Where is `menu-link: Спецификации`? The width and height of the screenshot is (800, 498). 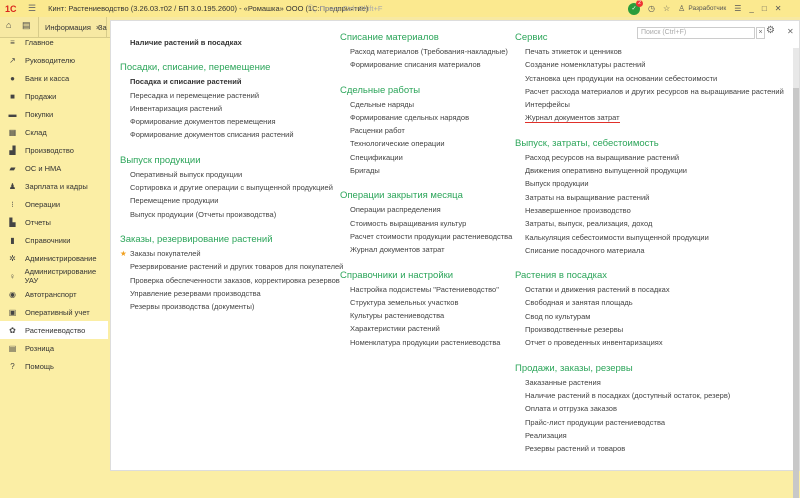
menu-link: Спецификации is located at coordinates (426, 157).